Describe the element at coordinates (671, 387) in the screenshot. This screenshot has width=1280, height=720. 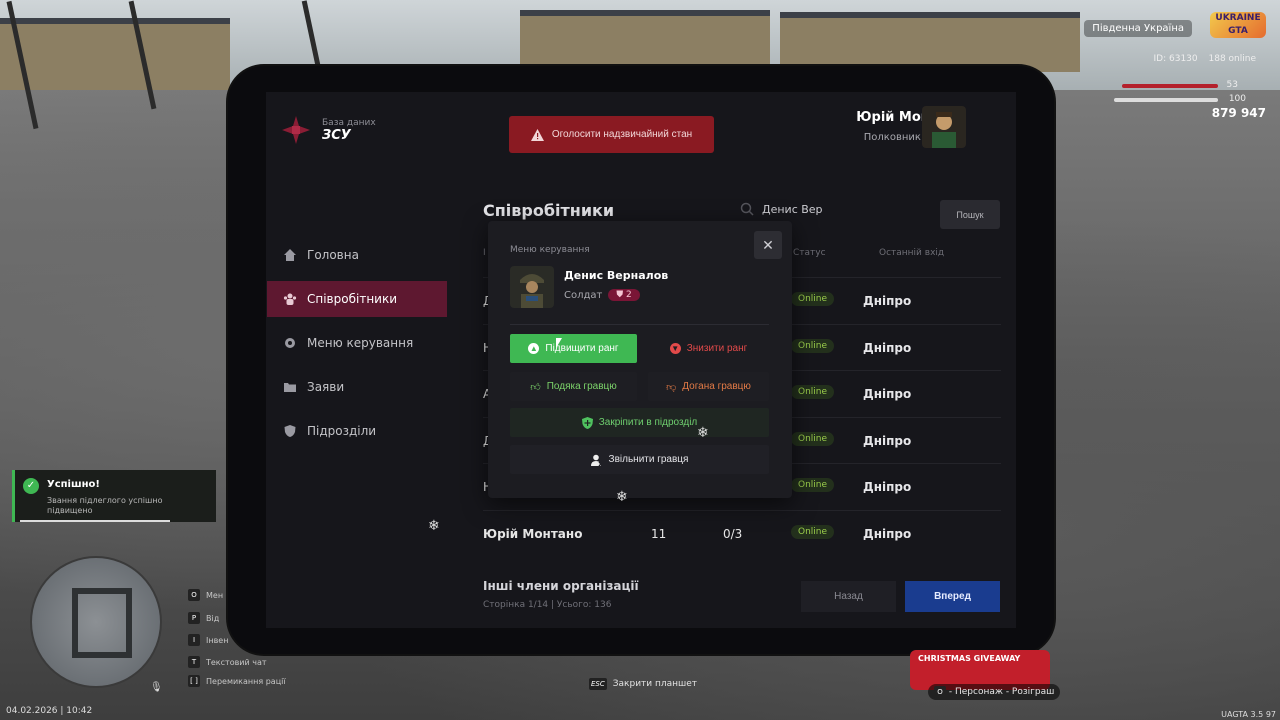
I see `thumbs-down-icon: 👎︎` at that location.